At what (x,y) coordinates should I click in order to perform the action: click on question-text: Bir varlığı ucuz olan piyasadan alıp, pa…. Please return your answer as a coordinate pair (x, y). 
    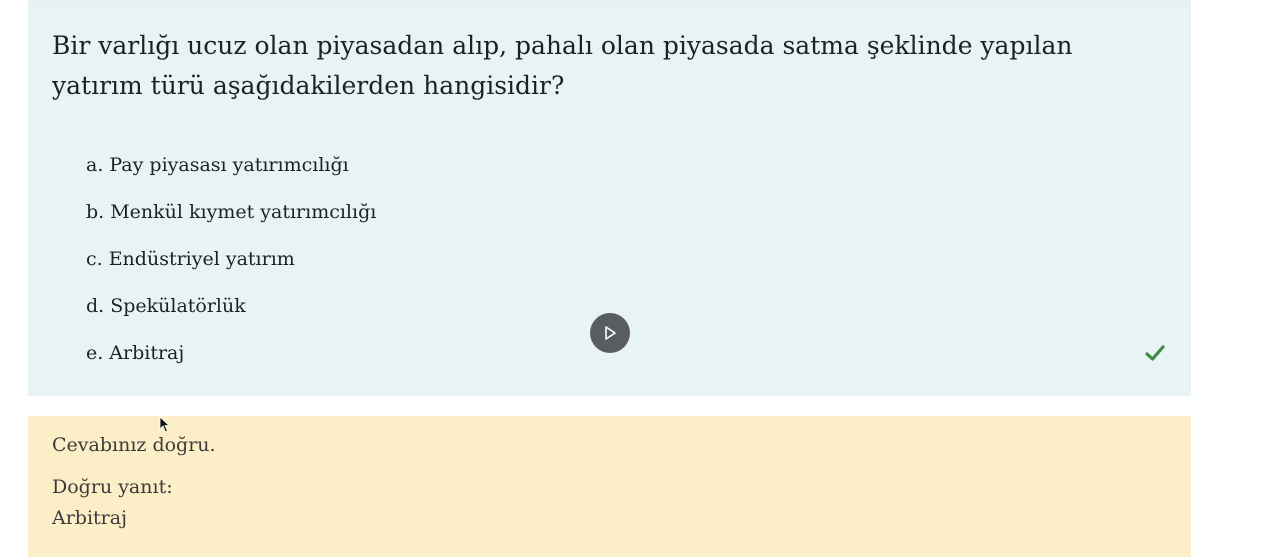
    Looking at the image, I should click on (562, 65).